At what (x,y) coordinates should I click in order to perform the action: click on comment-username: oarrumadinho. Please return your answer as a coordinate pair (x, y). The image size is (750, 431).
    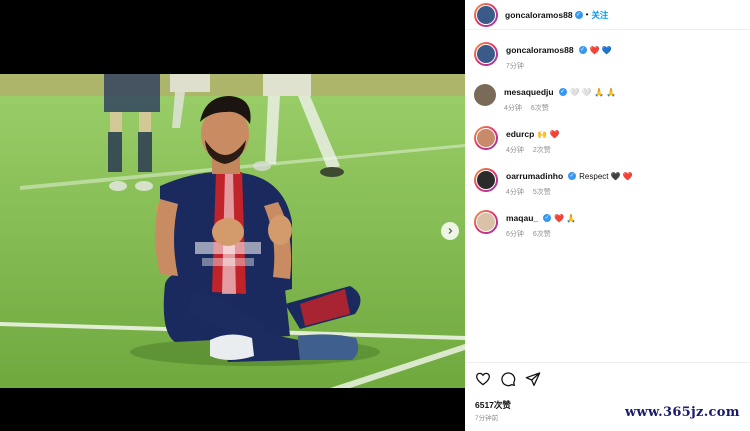
    Looking at the image, I should click on (534, 176).